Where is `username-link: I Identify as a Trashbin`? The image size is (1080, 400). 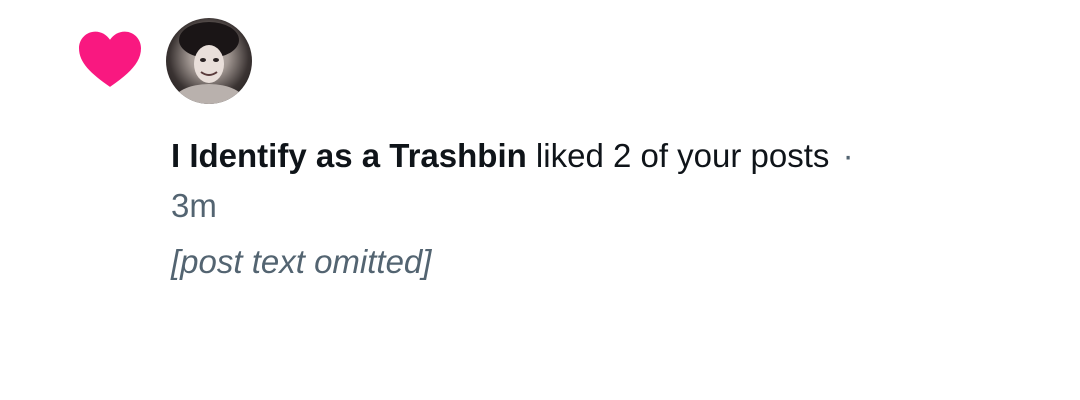
username-link: I Identify as a Trashbin is located at coordinates (349, 155).